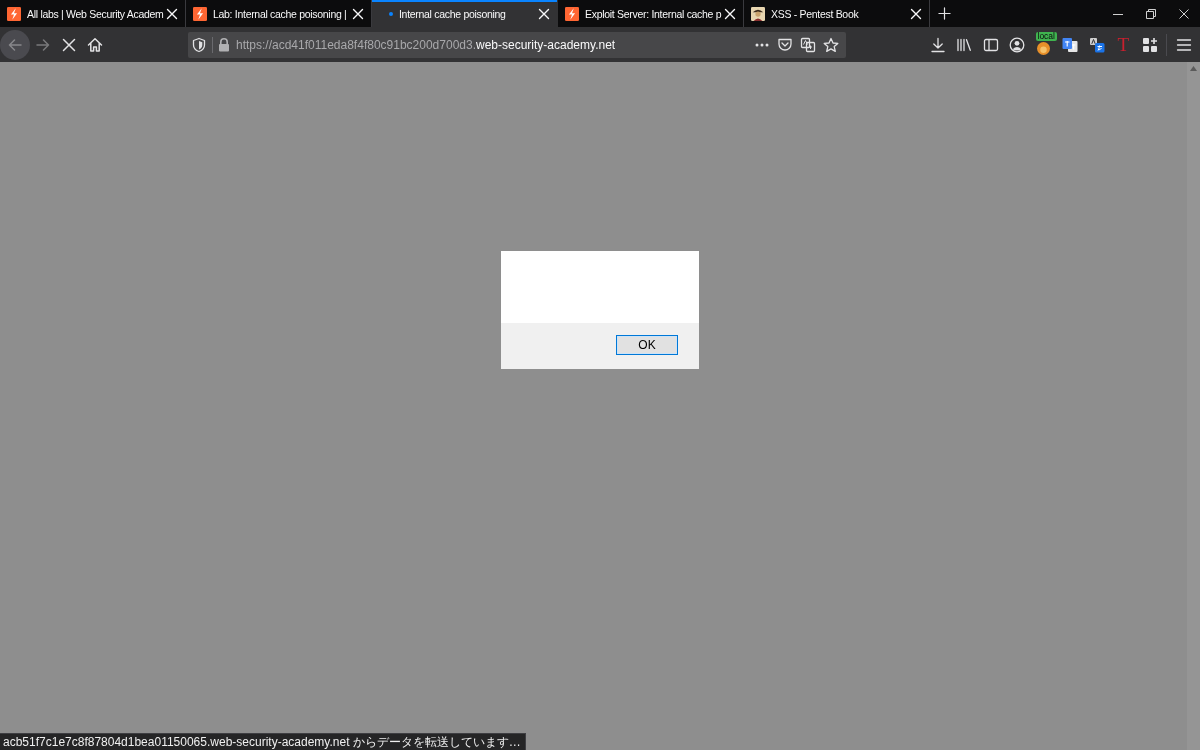 This screenshot has height=750, width=1200. I want to click on star-icon, so click(830, 44).